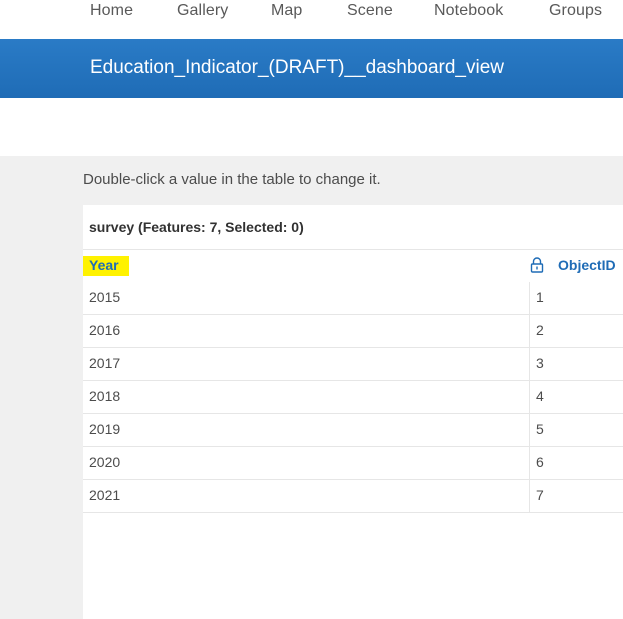 The height and width of the screenshot is (619, 623). I want to click on cell-year: 2019, so click(104, 429).